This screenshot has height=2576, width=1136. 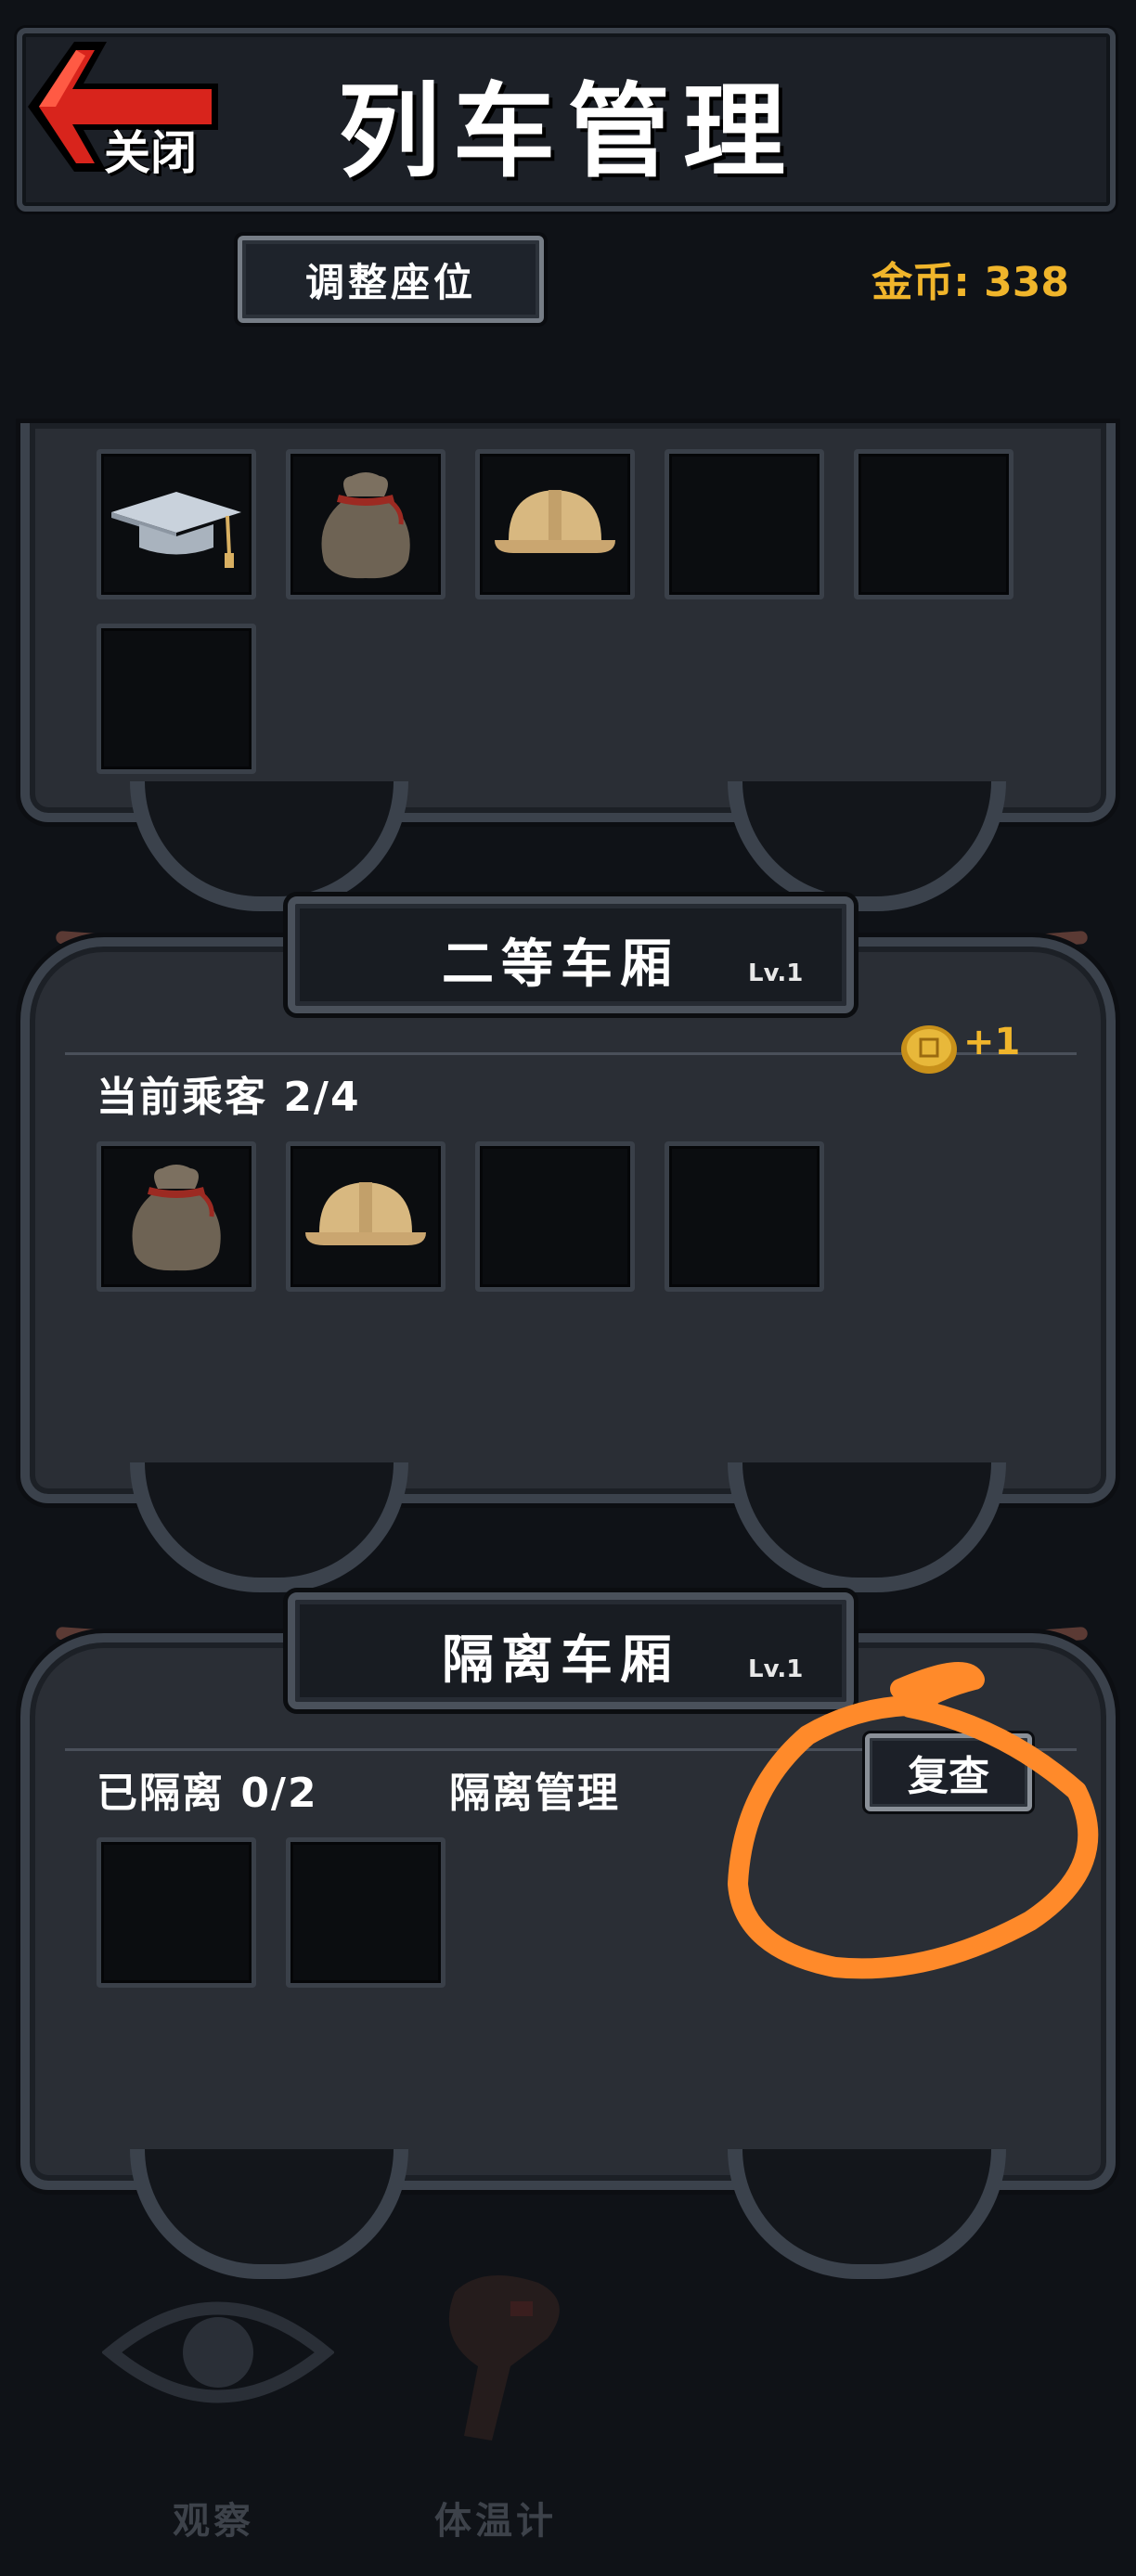 What do you see at coordinates (776, 974) in the screenshot?
I see `second-class-level: Lv.1` at bounding box center [776, 974].